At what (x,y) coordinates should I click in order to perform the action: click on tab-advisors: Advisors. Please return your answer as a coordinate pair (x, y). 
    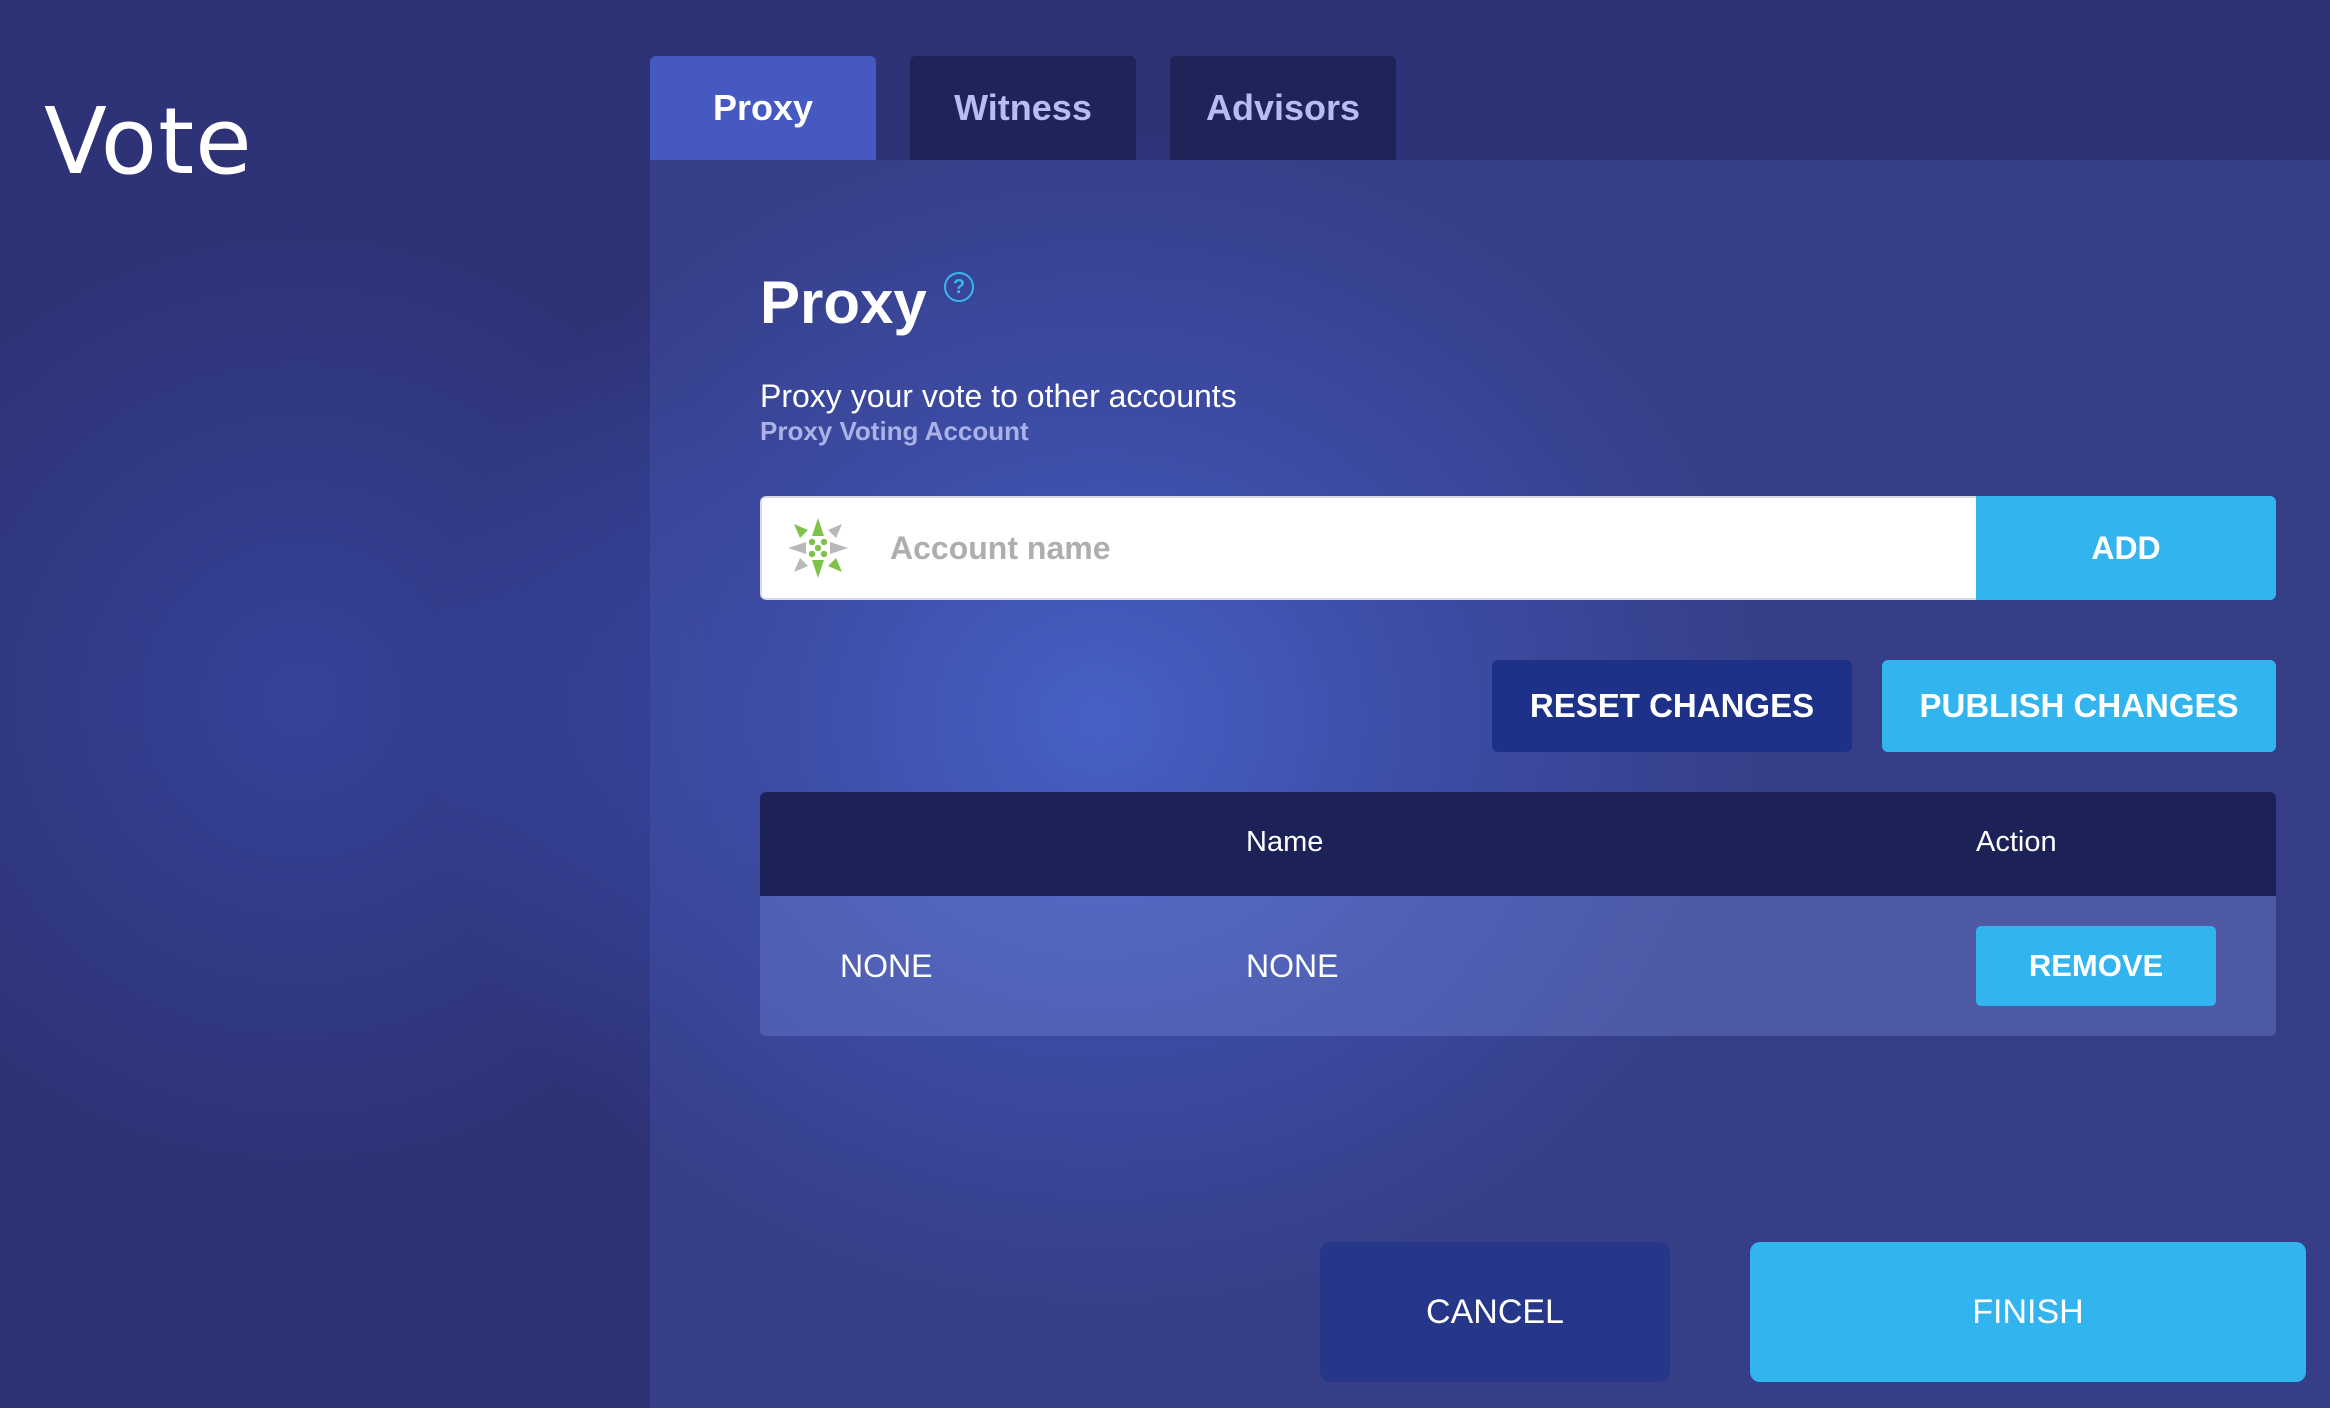
    Looking at the image, I should click on (1283, 108).